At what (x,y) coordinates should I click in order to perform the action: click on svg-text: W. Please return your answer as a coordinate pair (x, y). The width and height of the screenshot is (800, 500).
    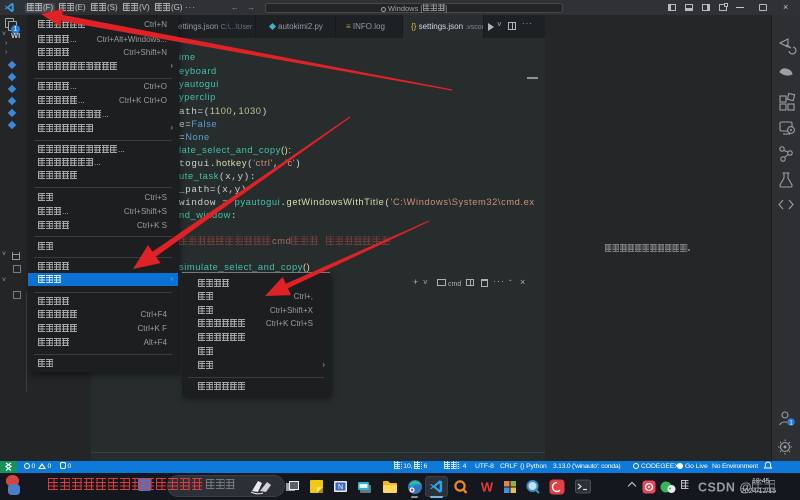
    Looking at the image, I should click on (486, 487).